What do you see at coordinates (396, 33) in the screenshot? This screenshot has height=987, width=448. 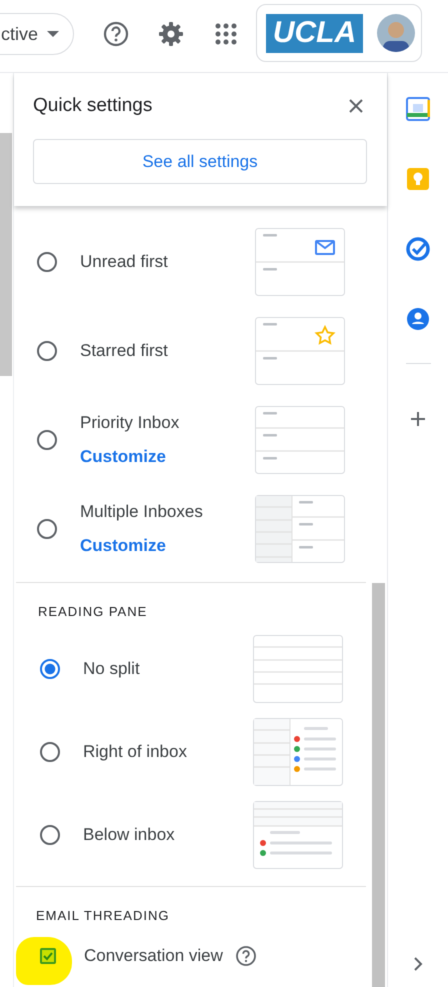 I see `avatar` at bounding box center [396, 33].